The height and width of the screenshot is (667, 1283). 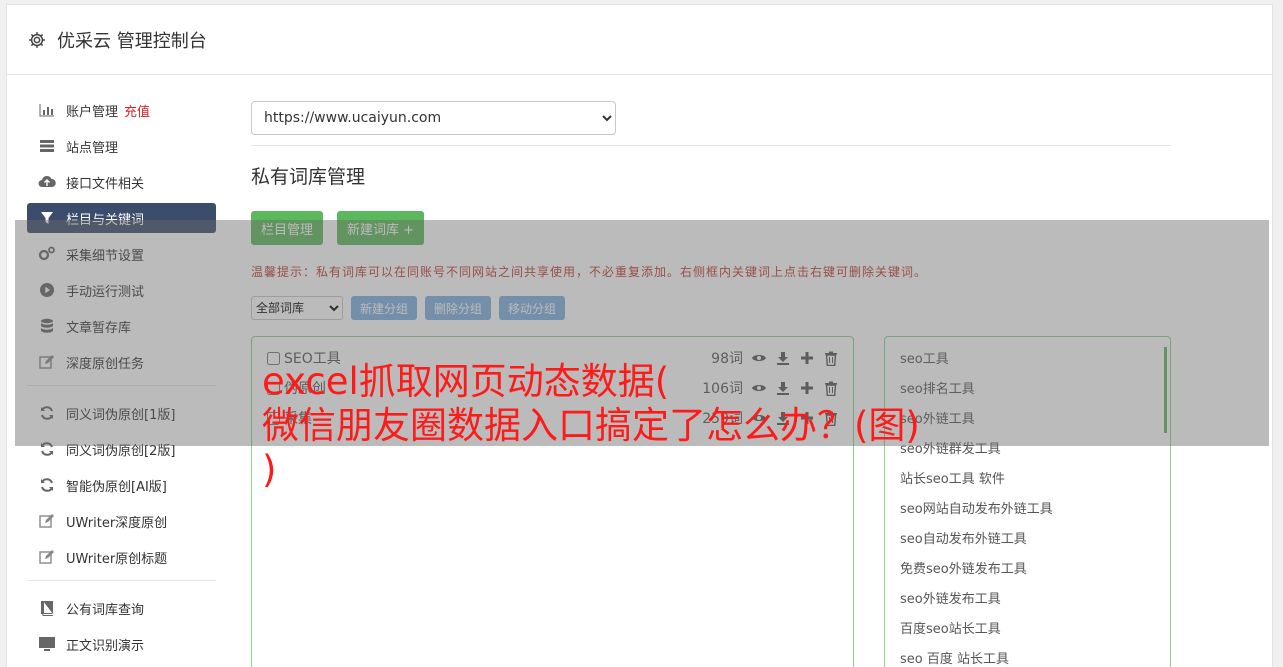 What do you see at coordinates (711, 145) in the screenshot?
I see `divider` at bounding box center [711, 145].